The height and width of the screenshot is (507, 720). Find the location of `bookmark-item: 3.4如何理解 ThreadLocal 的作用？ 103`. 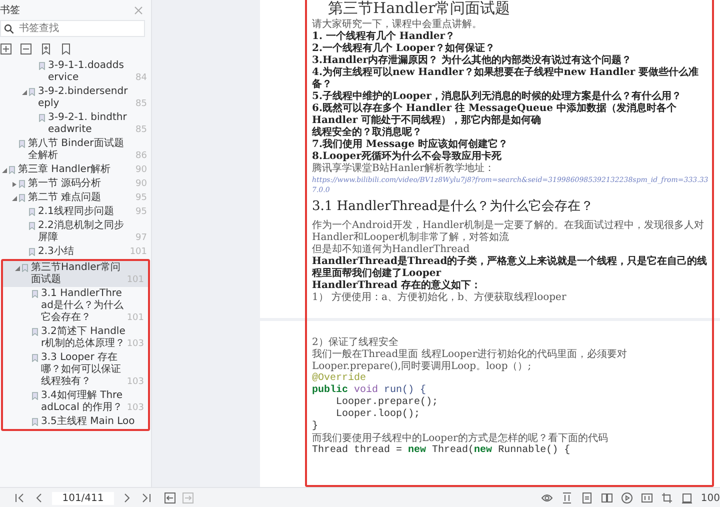

bookmark-item: 3.4如何理解 ThreadLocal 的作用？ 103 is located at coordinates (75, 402).